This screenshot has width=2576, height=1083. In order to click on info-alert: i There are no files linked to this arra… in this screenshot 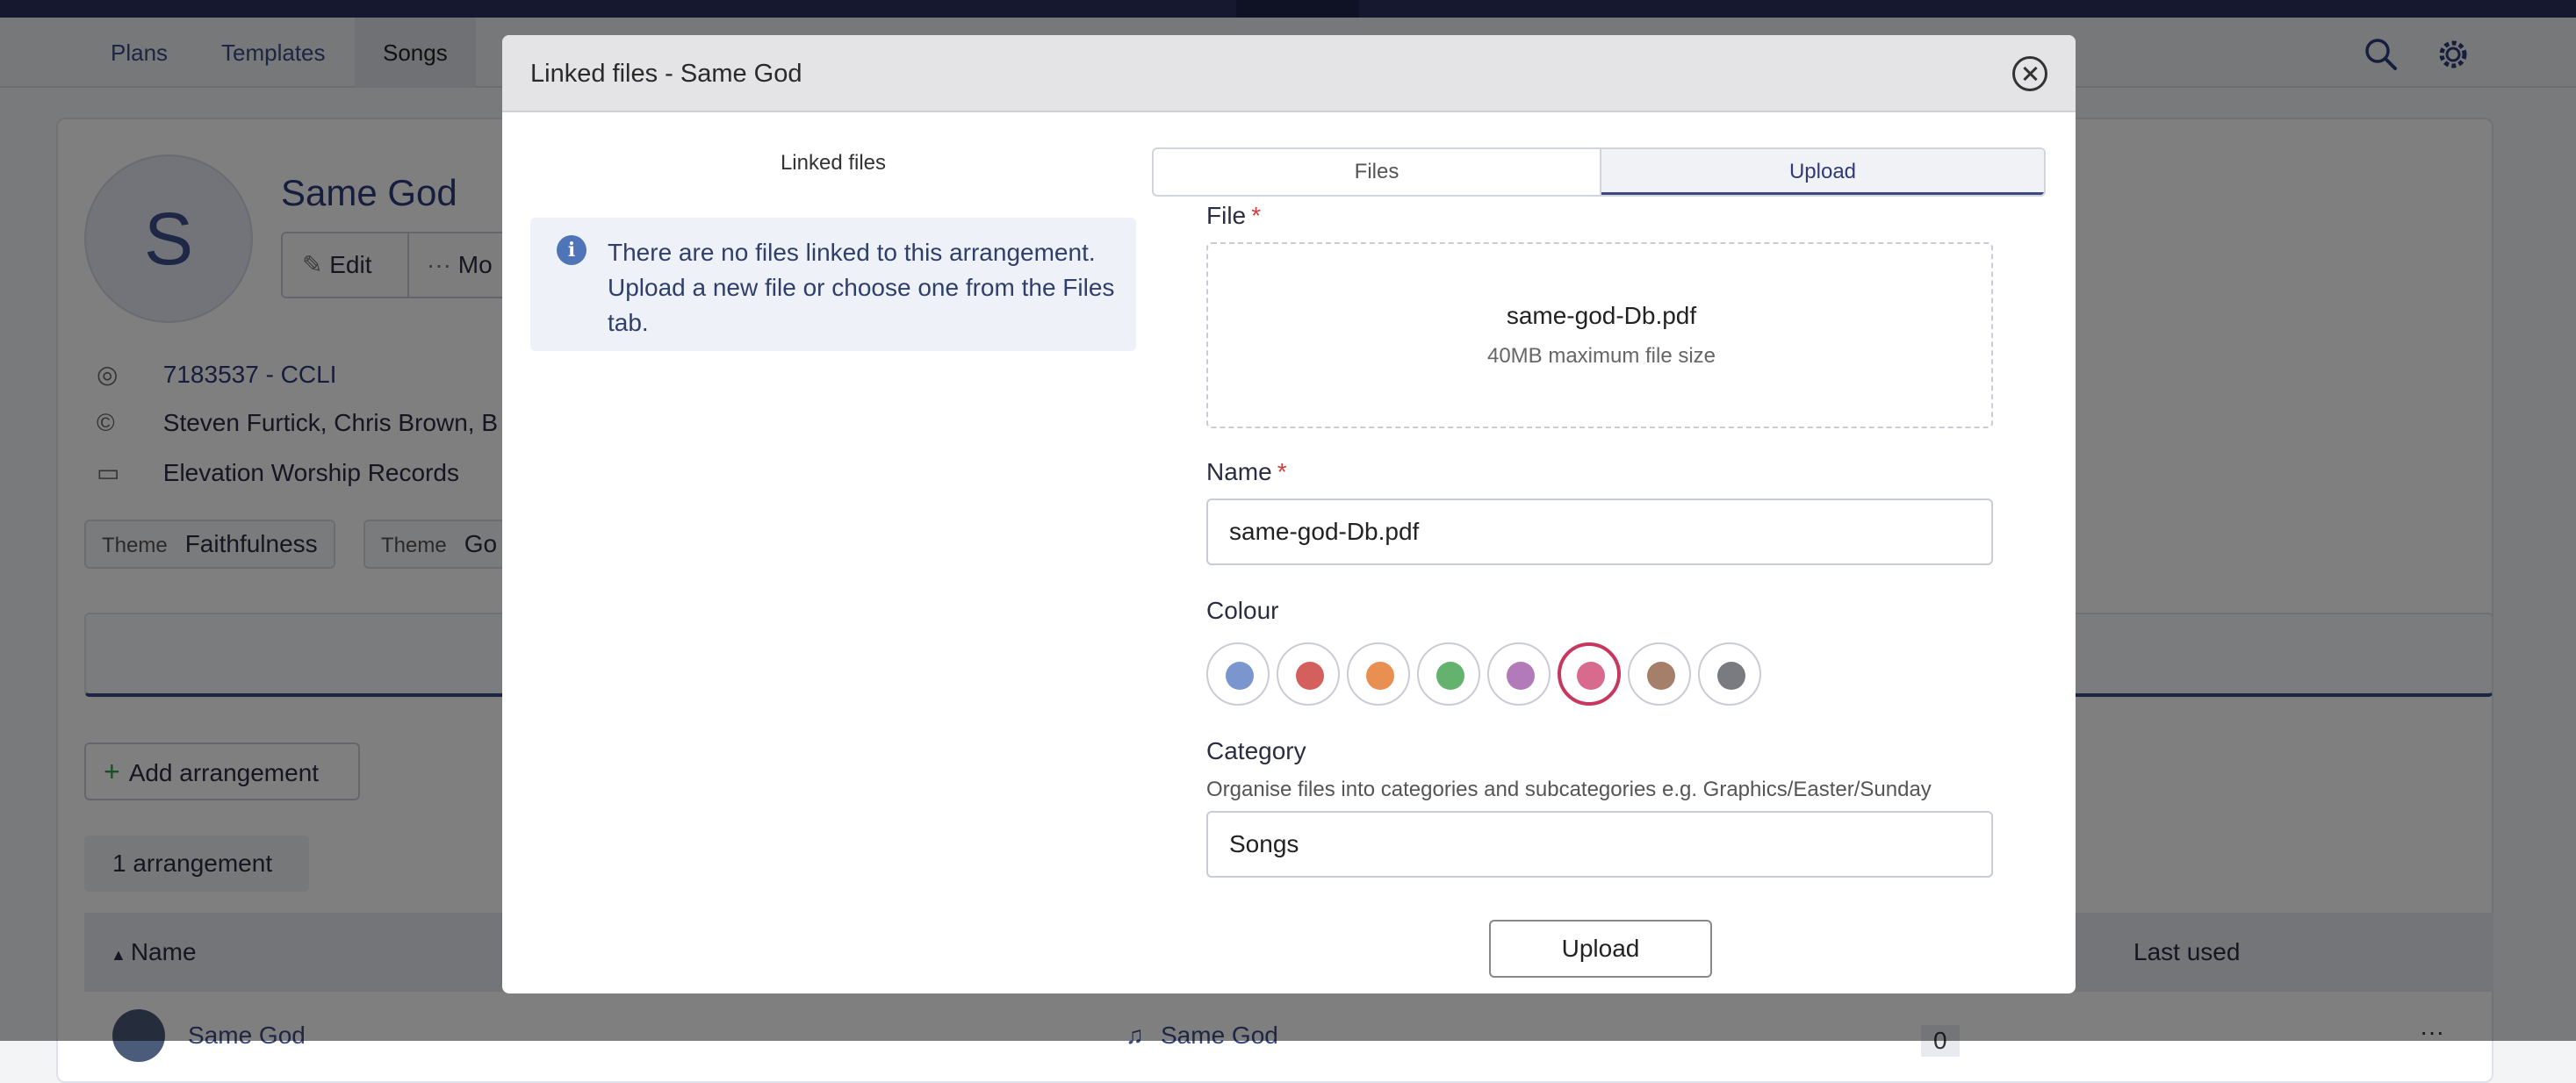, I will do `click(833, 284)`.